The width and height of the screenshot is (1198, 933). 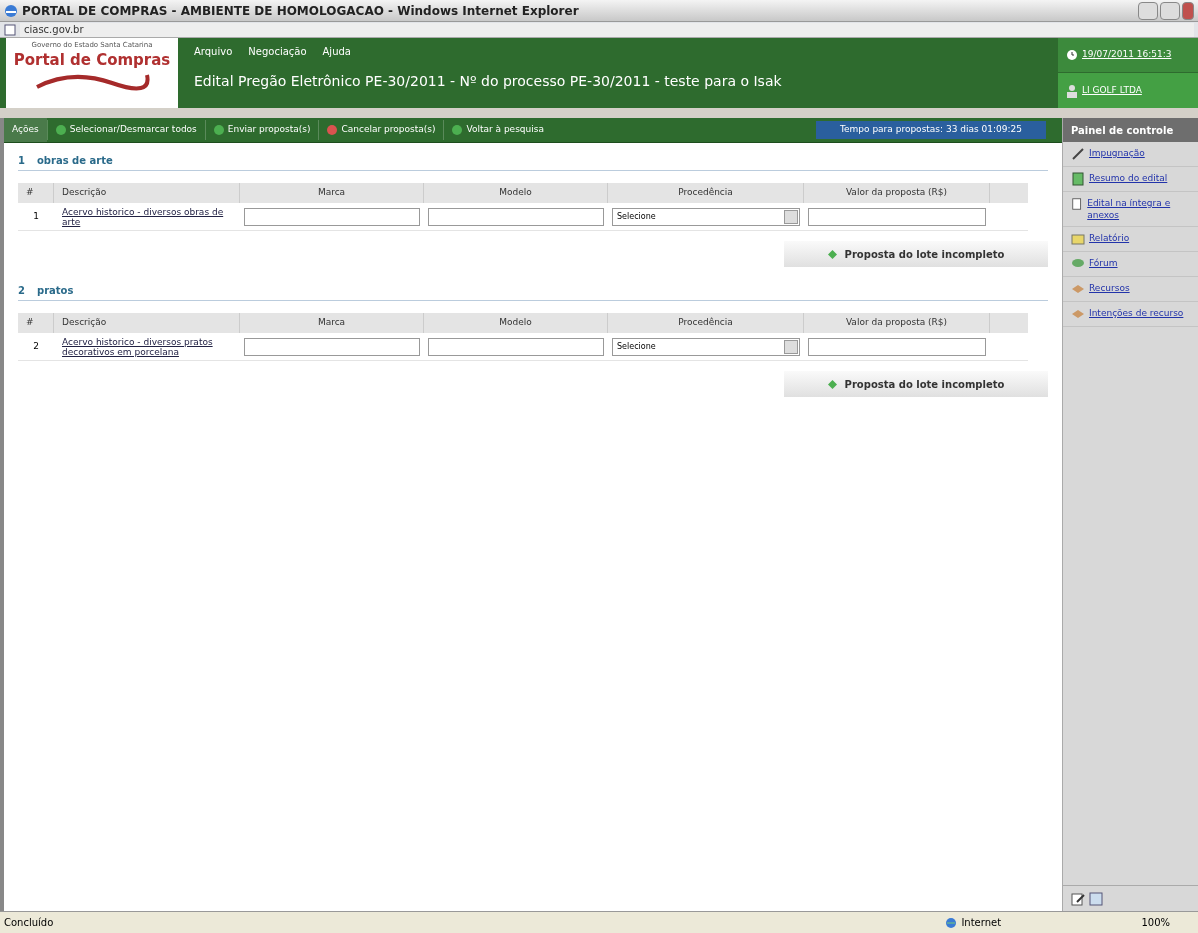 I want to click on toolbar-button: Enviar proposta(s), so click(x=261, y=130).